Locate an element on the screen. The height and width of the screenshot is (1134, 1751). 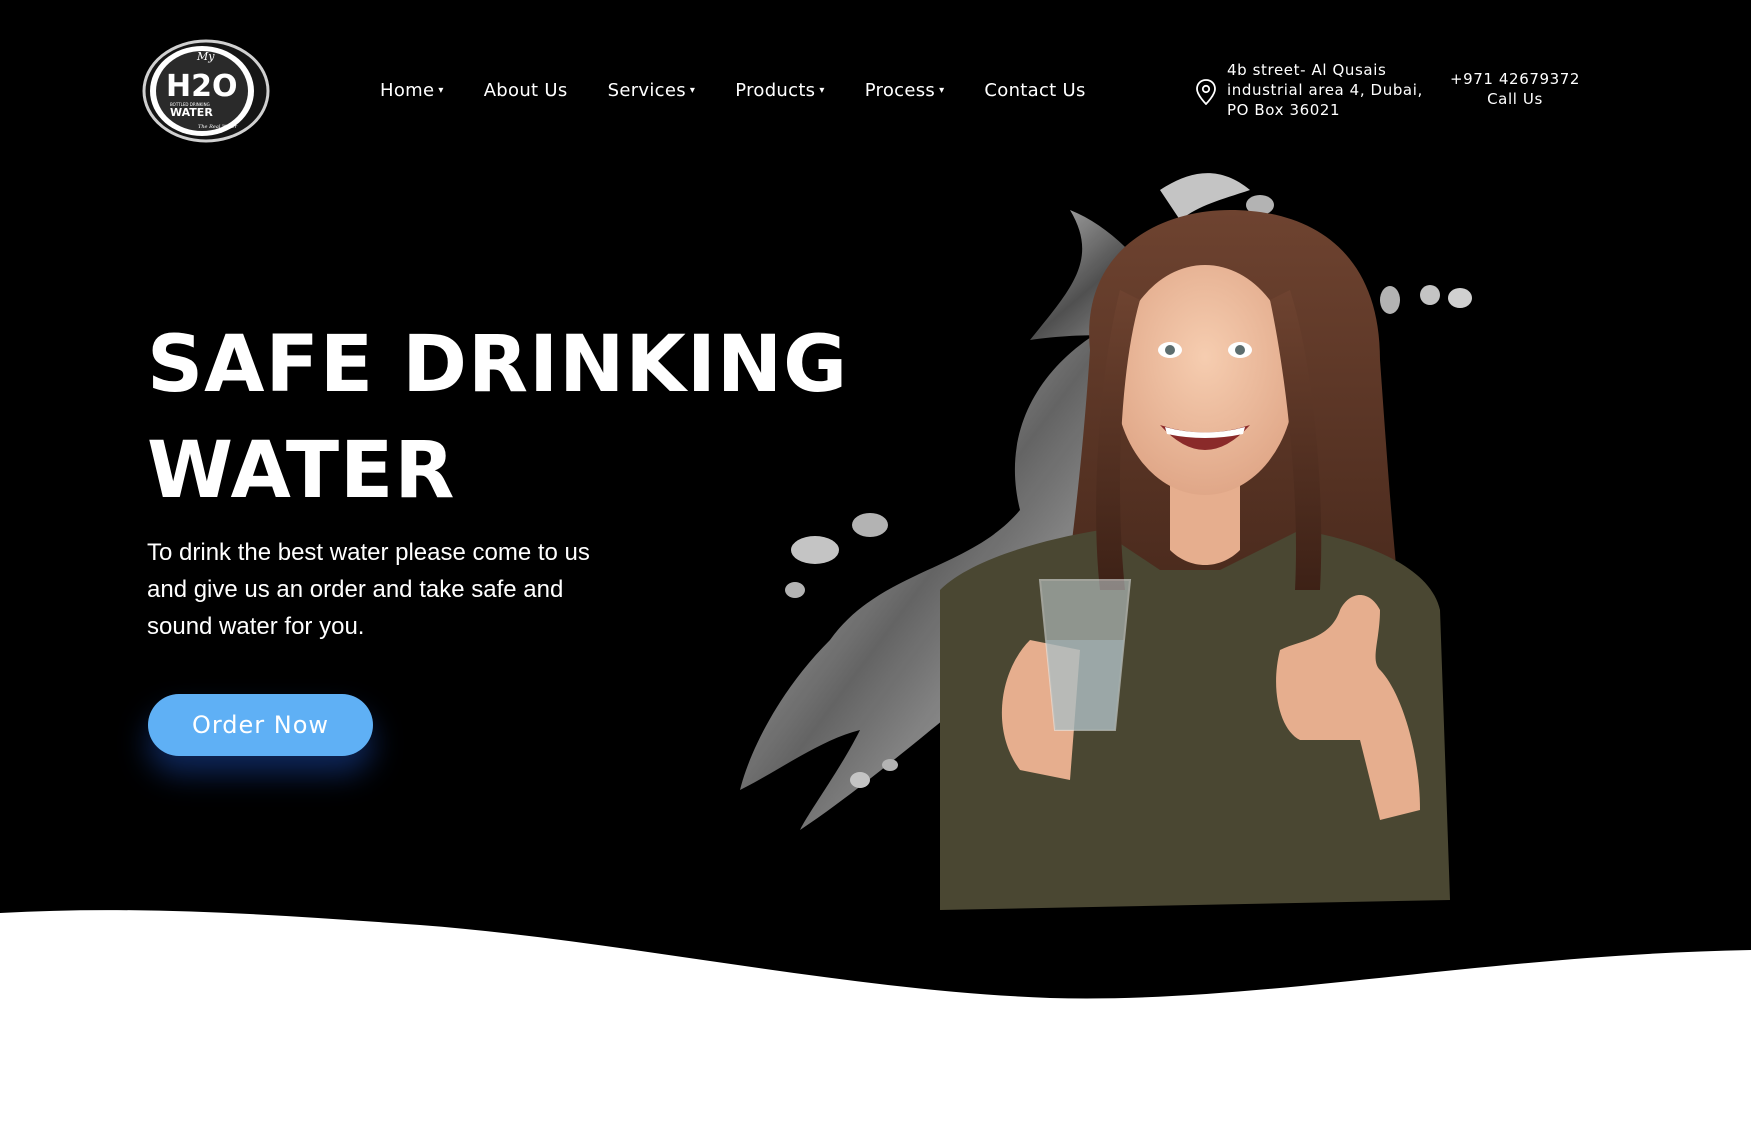
phone-number: +971 42679372 is located at coordinates (1515, 79).